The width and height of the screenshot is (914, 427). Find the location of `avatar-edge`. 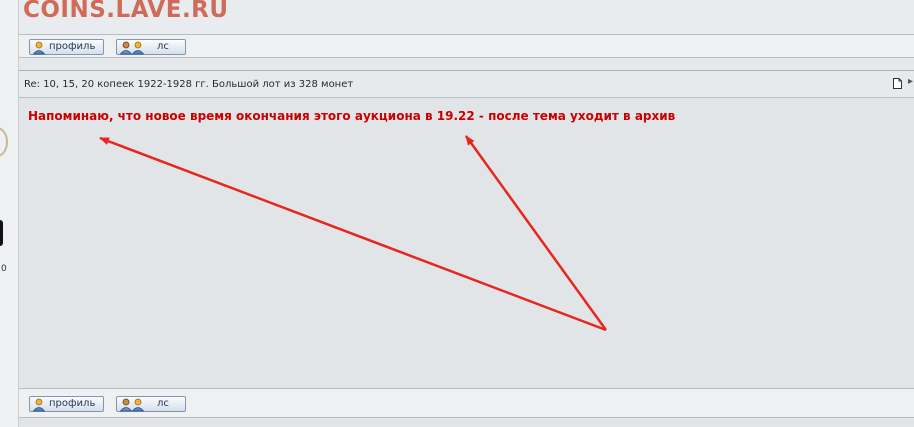

avatar-edge is located at coordinates (4, 142).